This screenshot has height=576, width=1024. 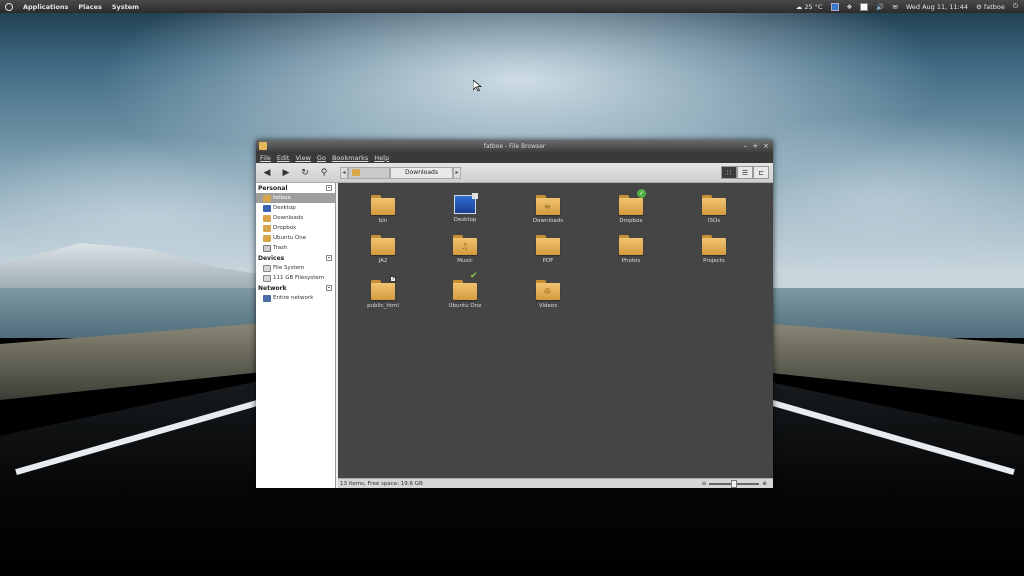 I want to click on file-item-downloads: ≡ Downloads, so click(x=548, y=209).